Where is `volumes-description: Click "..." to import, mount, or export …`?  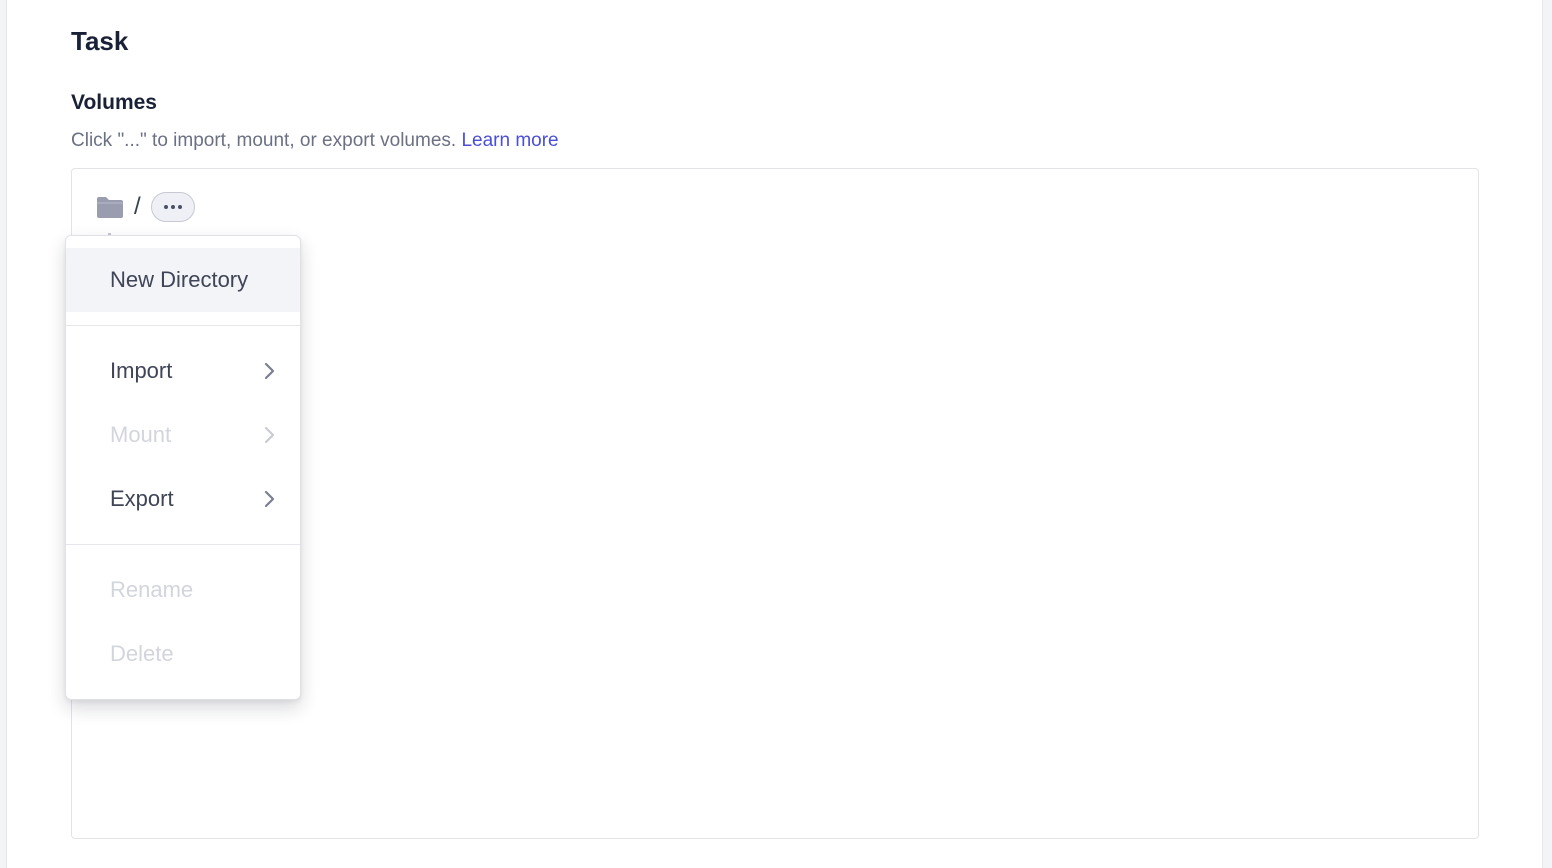
volumes-description: Click "..." to import, mount, or export … is located at coordinates (315, 141).